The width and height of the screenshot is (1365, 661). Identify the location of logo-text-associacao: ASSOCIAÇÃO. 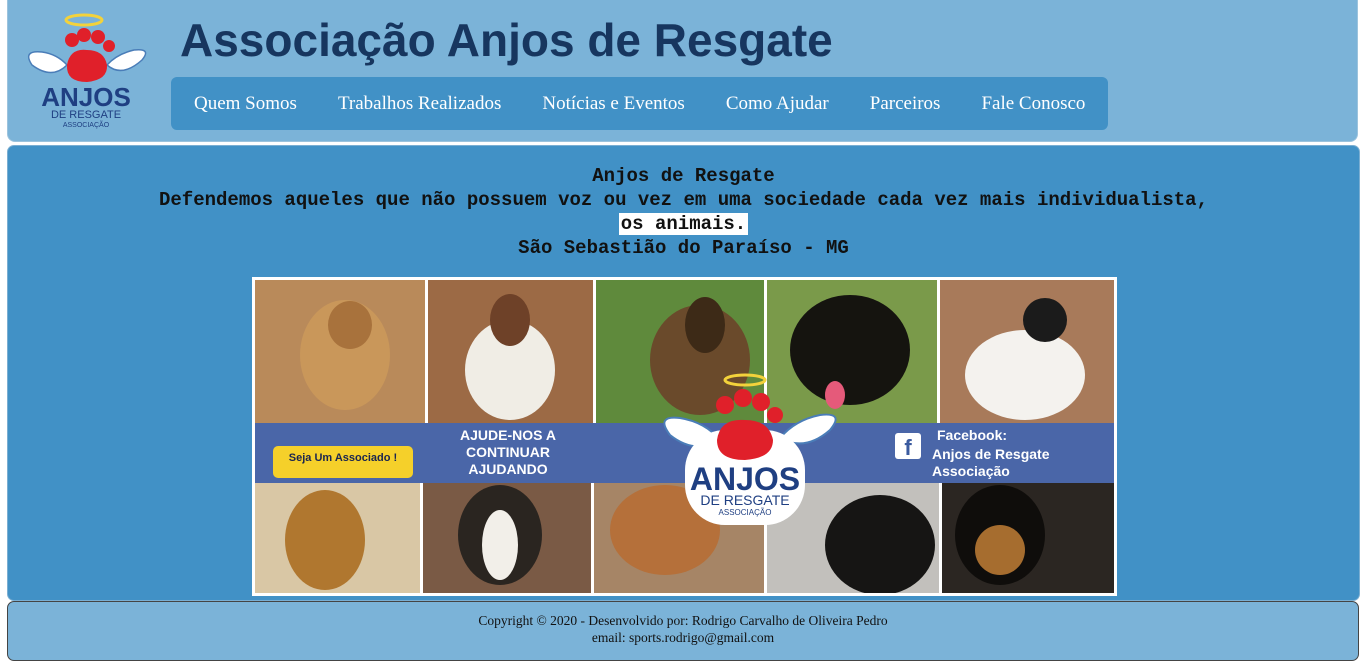
(86, 124).